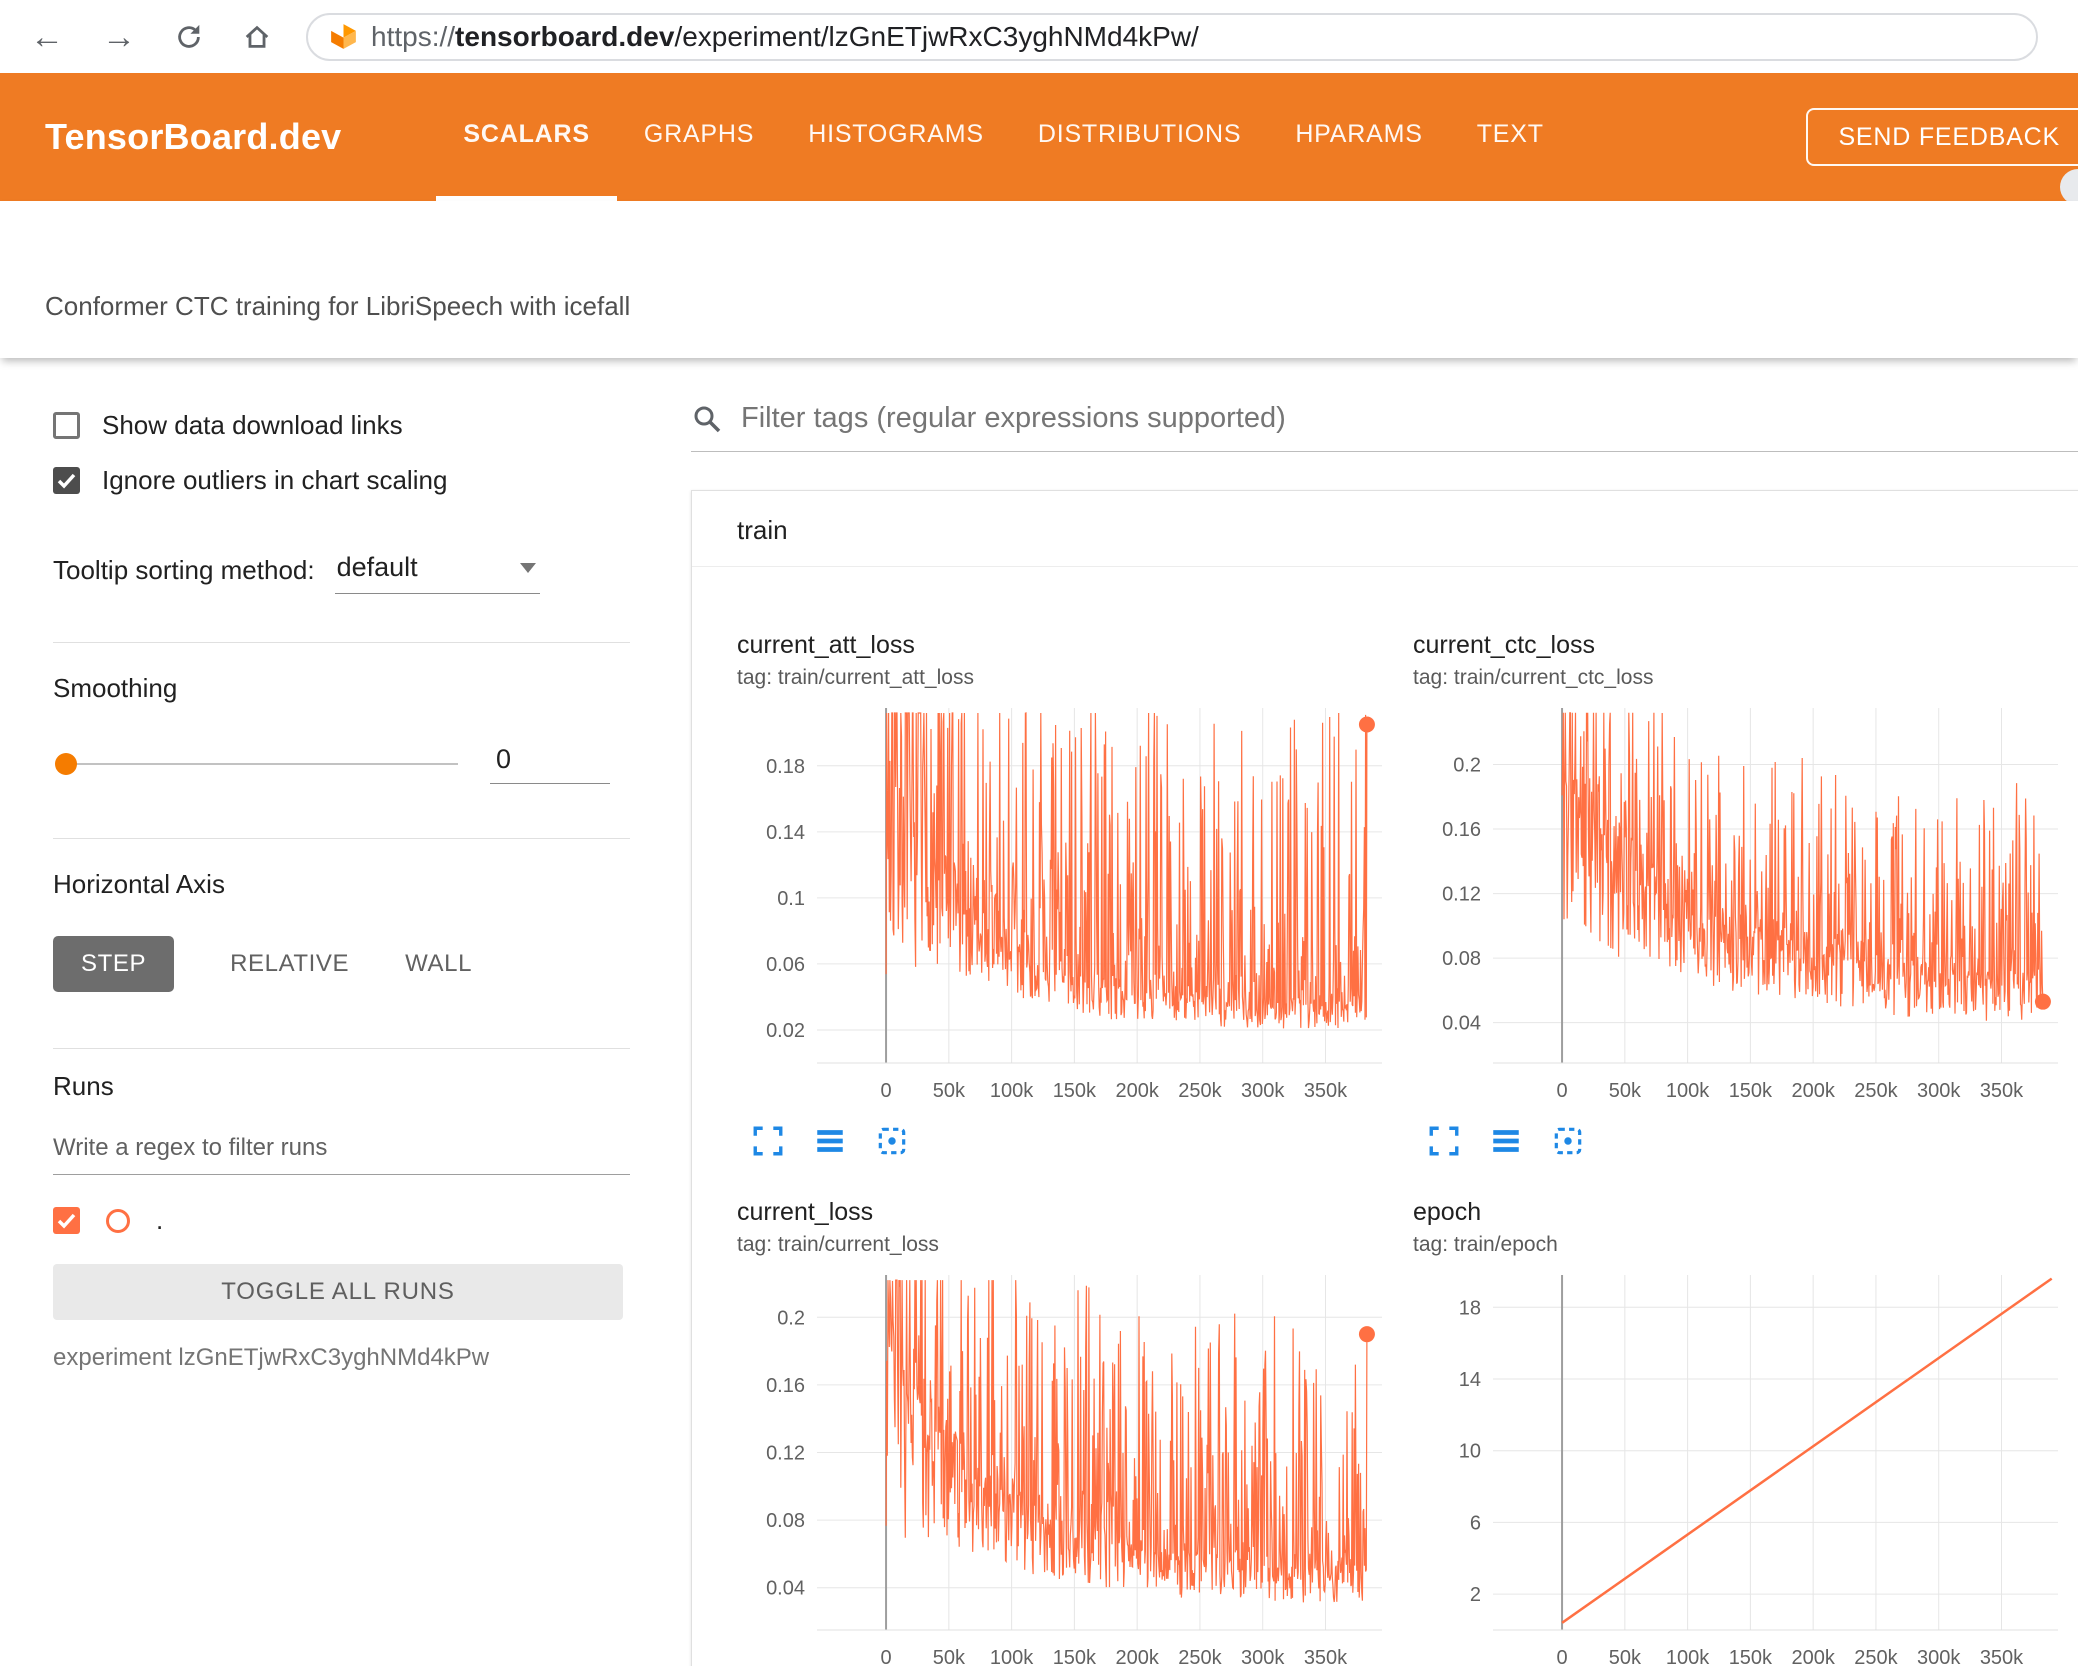 The image size is (2078, 1666). Describe the element at coordinates (1467, 765) in the screenshot. I see `svg-text: 0.2` at that location.